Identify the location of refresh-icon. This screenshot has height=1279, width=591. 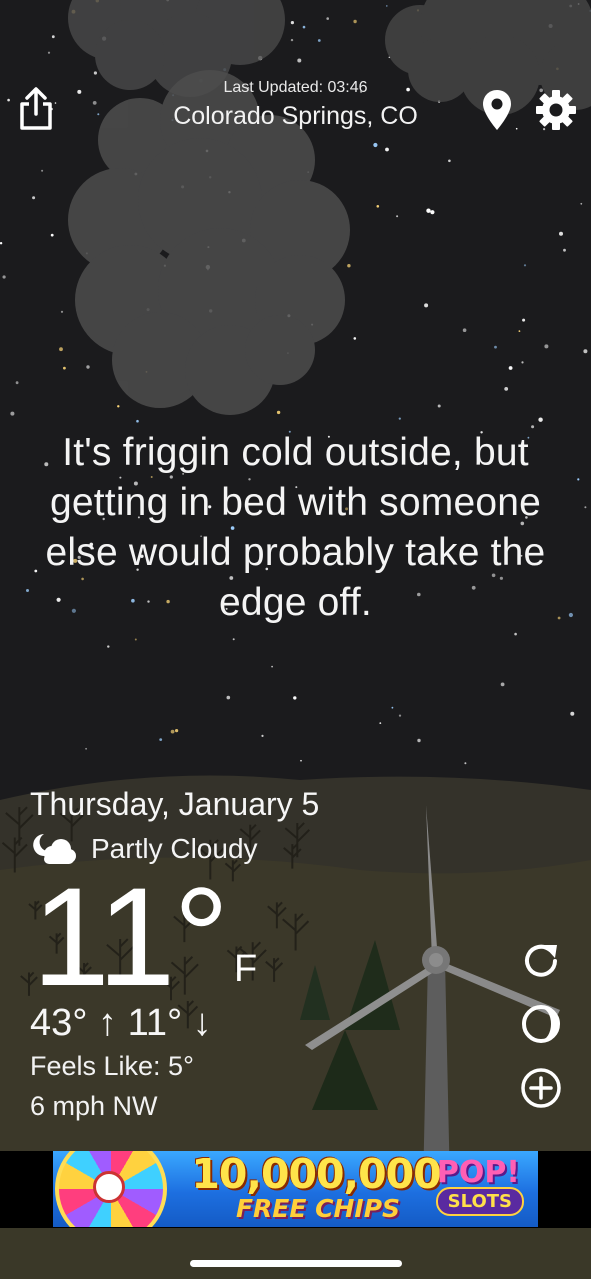
(541, 961).